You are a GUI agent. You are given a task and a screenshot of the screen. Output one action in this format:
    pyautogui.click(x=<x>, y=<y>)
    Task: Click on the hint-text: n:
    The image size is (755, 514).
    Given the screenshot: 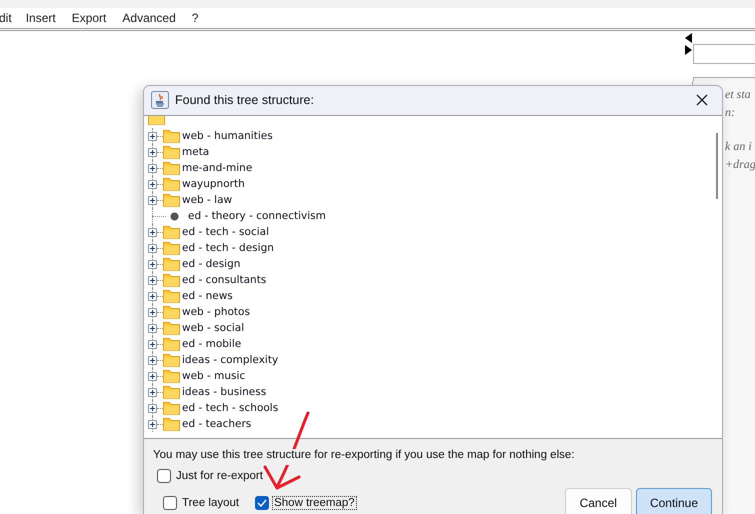 What is the action you would take?
    pyautogui.click(x=730, y=112)
    